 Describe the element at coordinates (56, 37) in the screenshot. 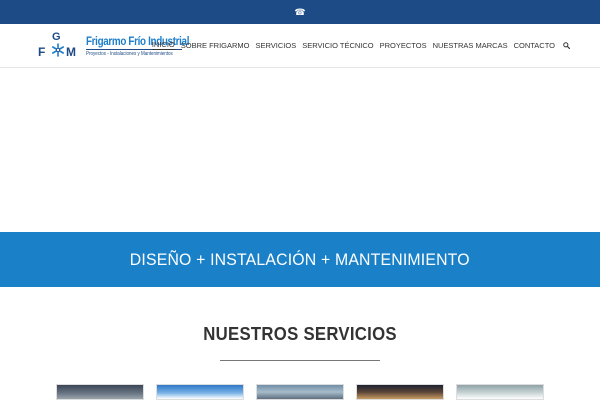

I see `logo-letter-g: G` at that location.